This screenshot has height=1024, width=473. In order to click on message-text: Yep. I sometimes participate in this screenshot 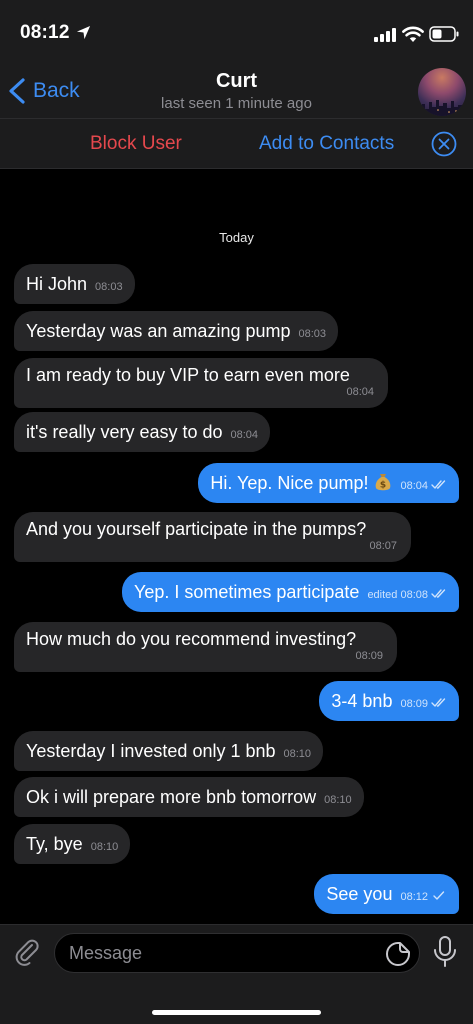, I will do `click(246, 592)`.